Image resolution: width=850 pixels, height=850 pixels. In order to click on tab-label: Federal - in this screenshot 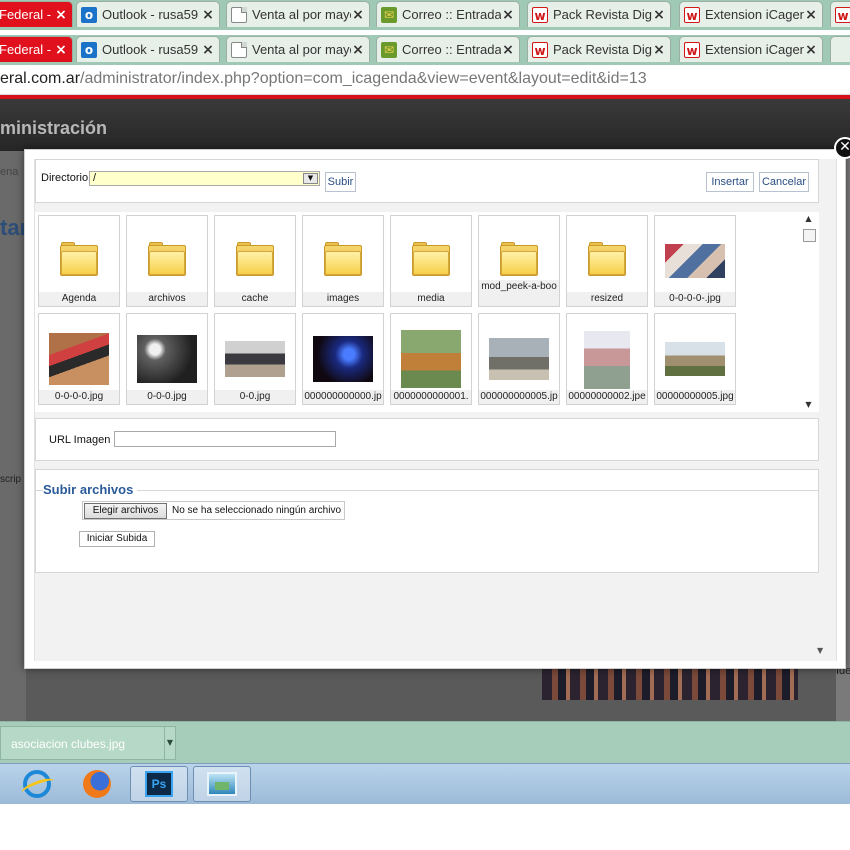, I will do `click(26, 14)`.